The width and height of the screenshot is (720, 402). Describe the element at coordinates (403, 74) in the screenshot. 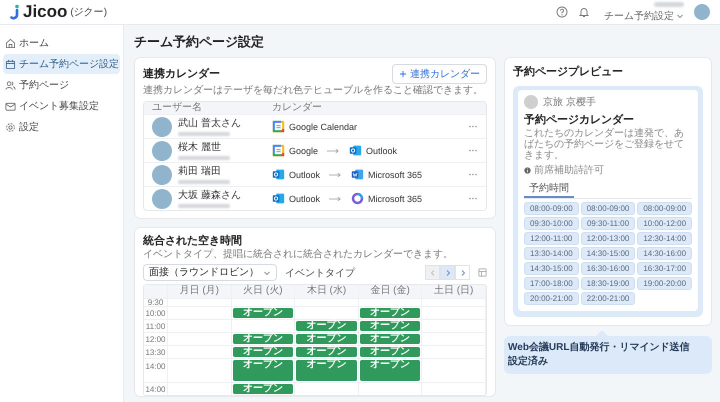

I see `plus-icon` at that location.